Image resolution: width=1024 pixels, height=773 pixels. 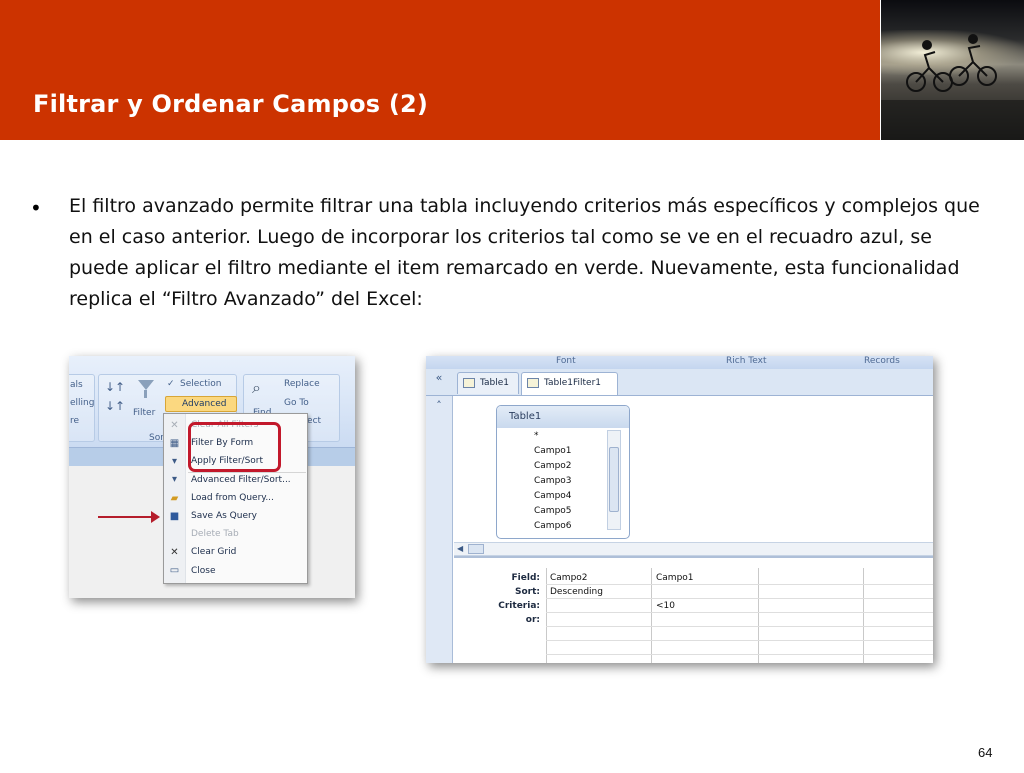 What do you see at coordinates (201, 404) in the screenshot?
I see `advanced-button: Advanced` at bounding box center [201, 404].